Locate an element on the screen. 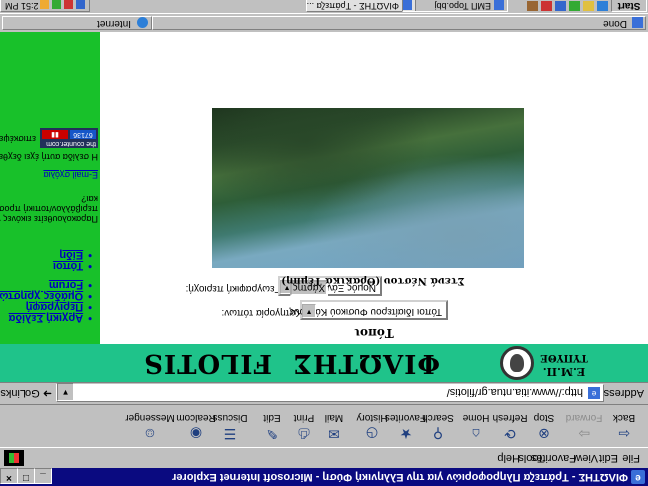 This screenshot has height=486, width=648. address-dropdown-icon: ▼ is located at coordinates (65, 392).